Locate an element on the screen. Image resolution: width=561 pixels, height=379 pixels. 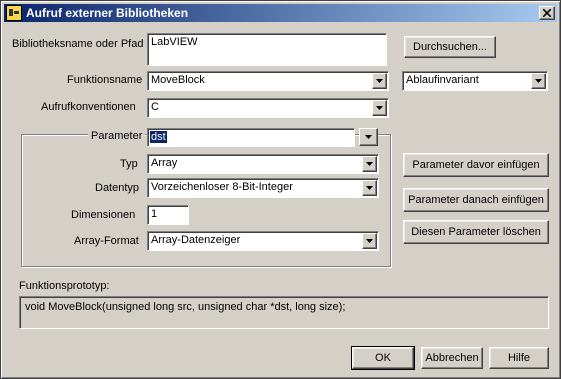
calling-convention-dropdown is located at coordinates (379, 108).